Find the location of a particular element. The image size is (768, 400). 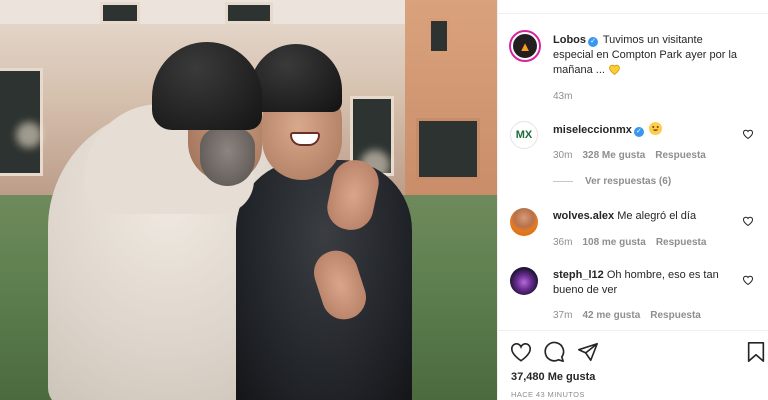

author-username: Lobos is located at coordinates (569, 40).